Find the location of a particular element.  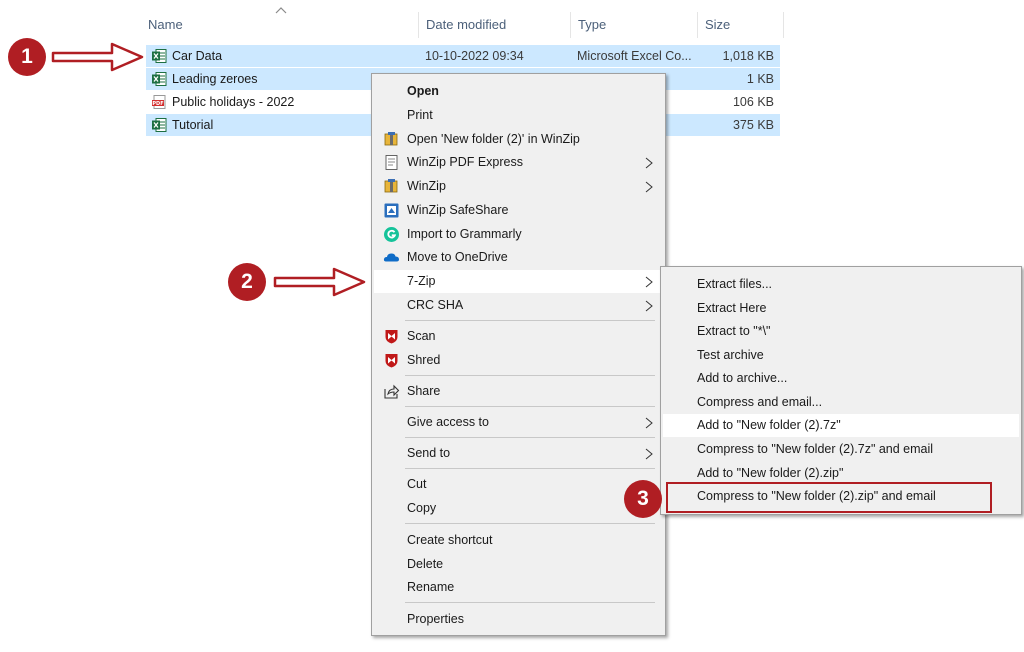

menu-item-label: Rename is located at coordinates (431, 587).